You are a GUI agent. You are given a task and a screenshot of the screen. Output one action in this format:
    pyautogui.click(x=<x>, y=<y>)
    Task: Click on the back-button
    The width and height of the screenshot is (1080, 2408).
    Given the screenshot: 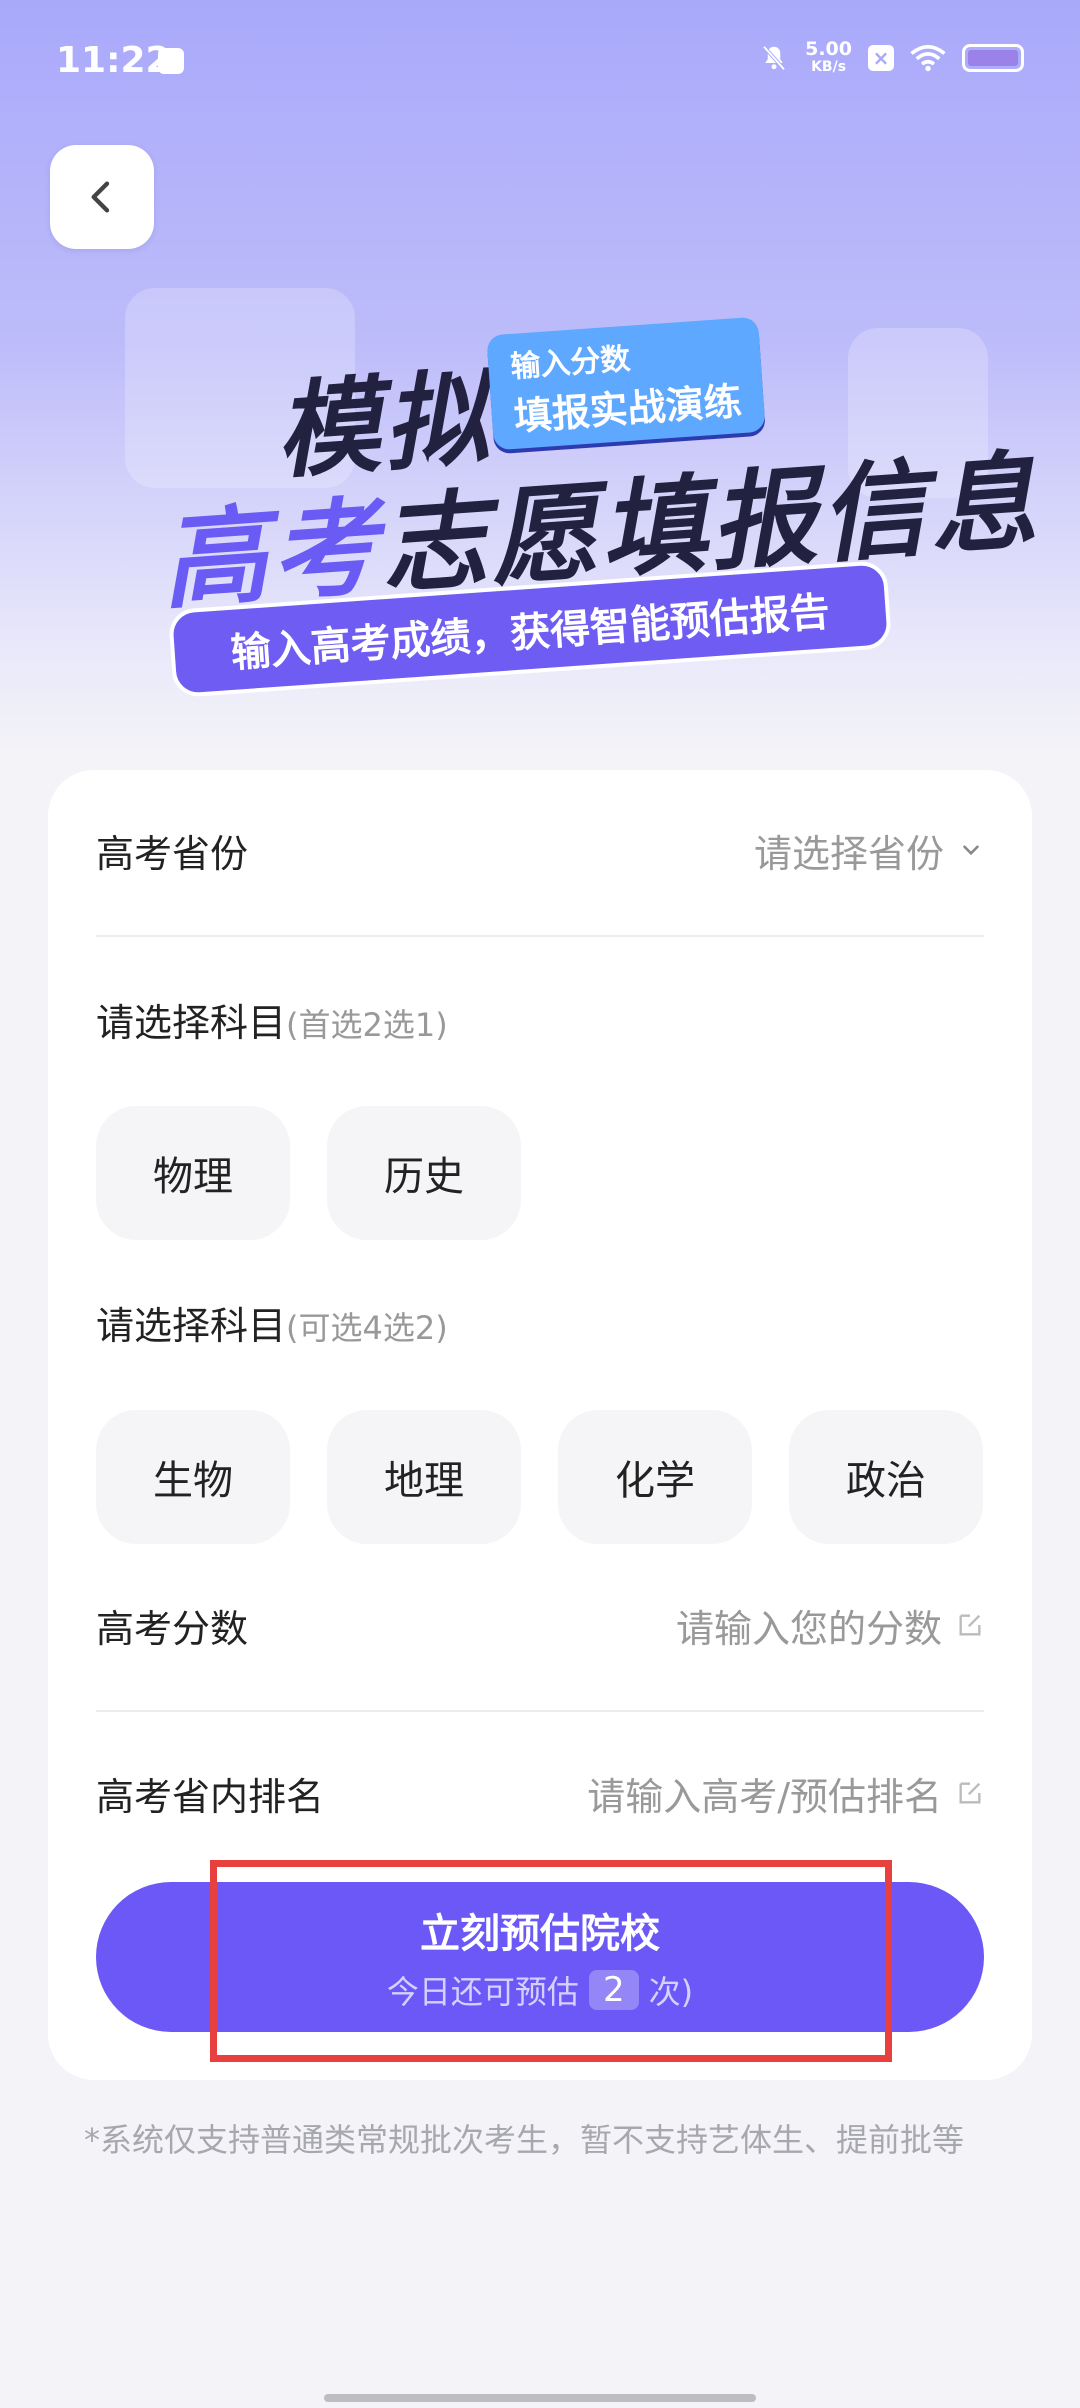 What is the action you would take?
    pyautogui.click(x=102, y=197)
    